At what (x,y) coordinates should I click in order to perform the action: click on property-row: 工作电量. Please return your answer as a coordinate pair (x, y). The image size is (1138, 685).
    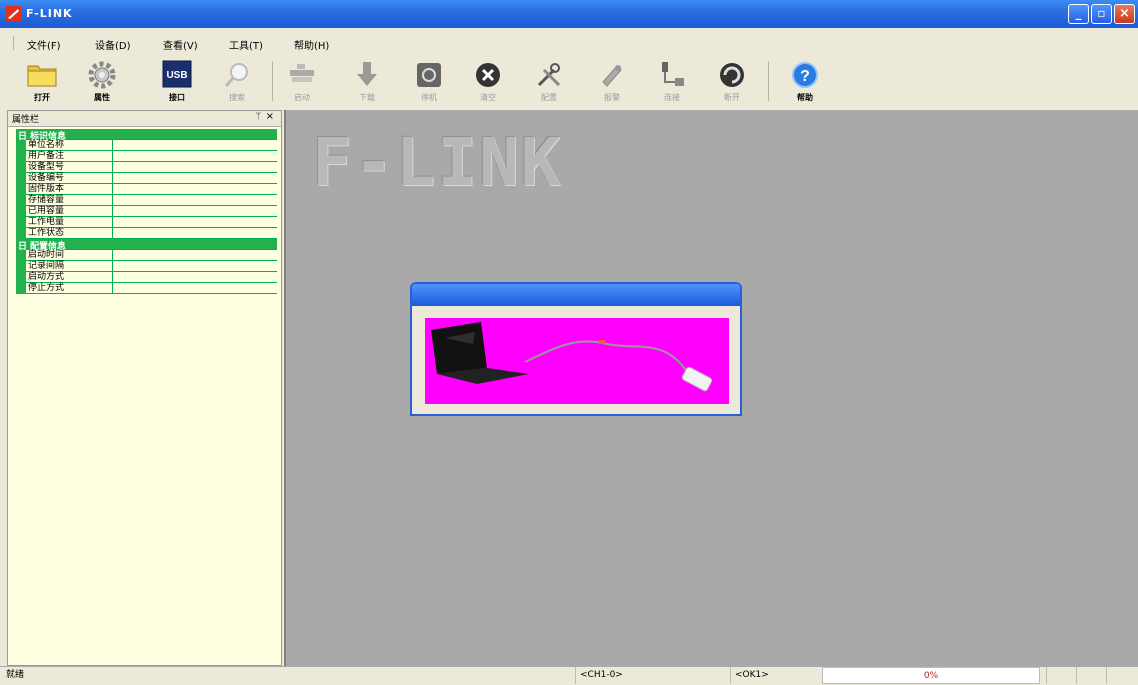
    Looking at the image, I should click on (146, 222).